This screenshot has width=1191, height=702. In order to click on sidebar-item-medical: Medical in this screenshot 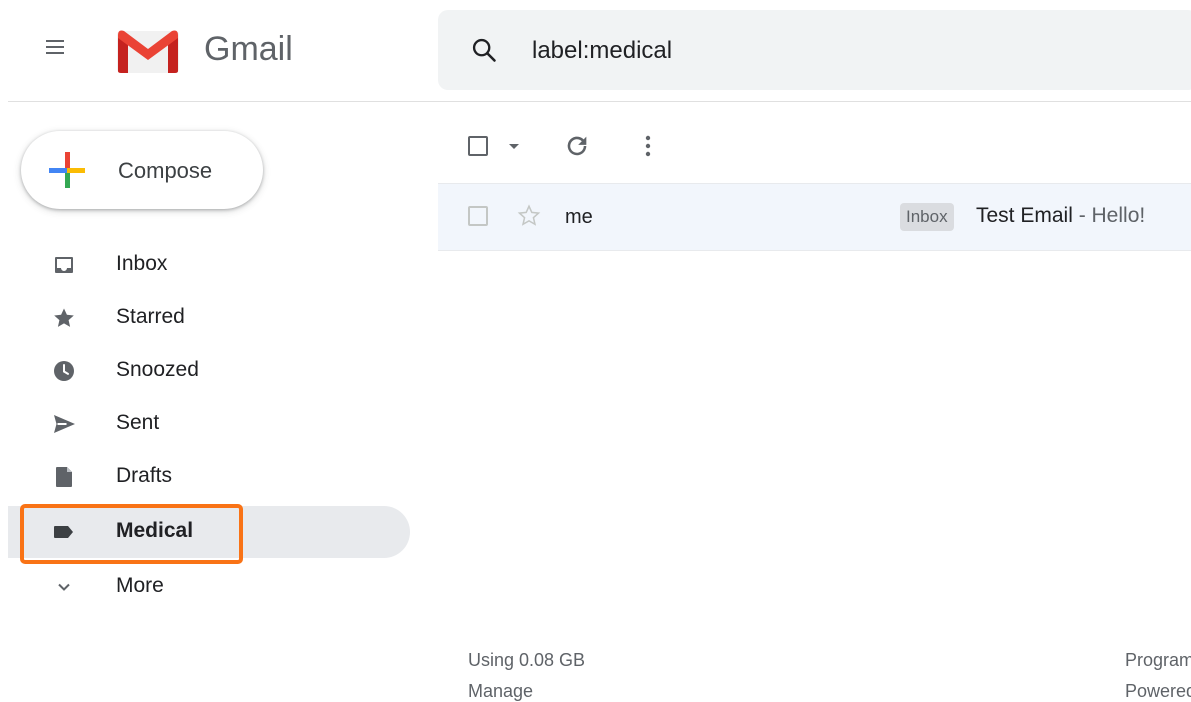, I will do `click(209, 532)`.